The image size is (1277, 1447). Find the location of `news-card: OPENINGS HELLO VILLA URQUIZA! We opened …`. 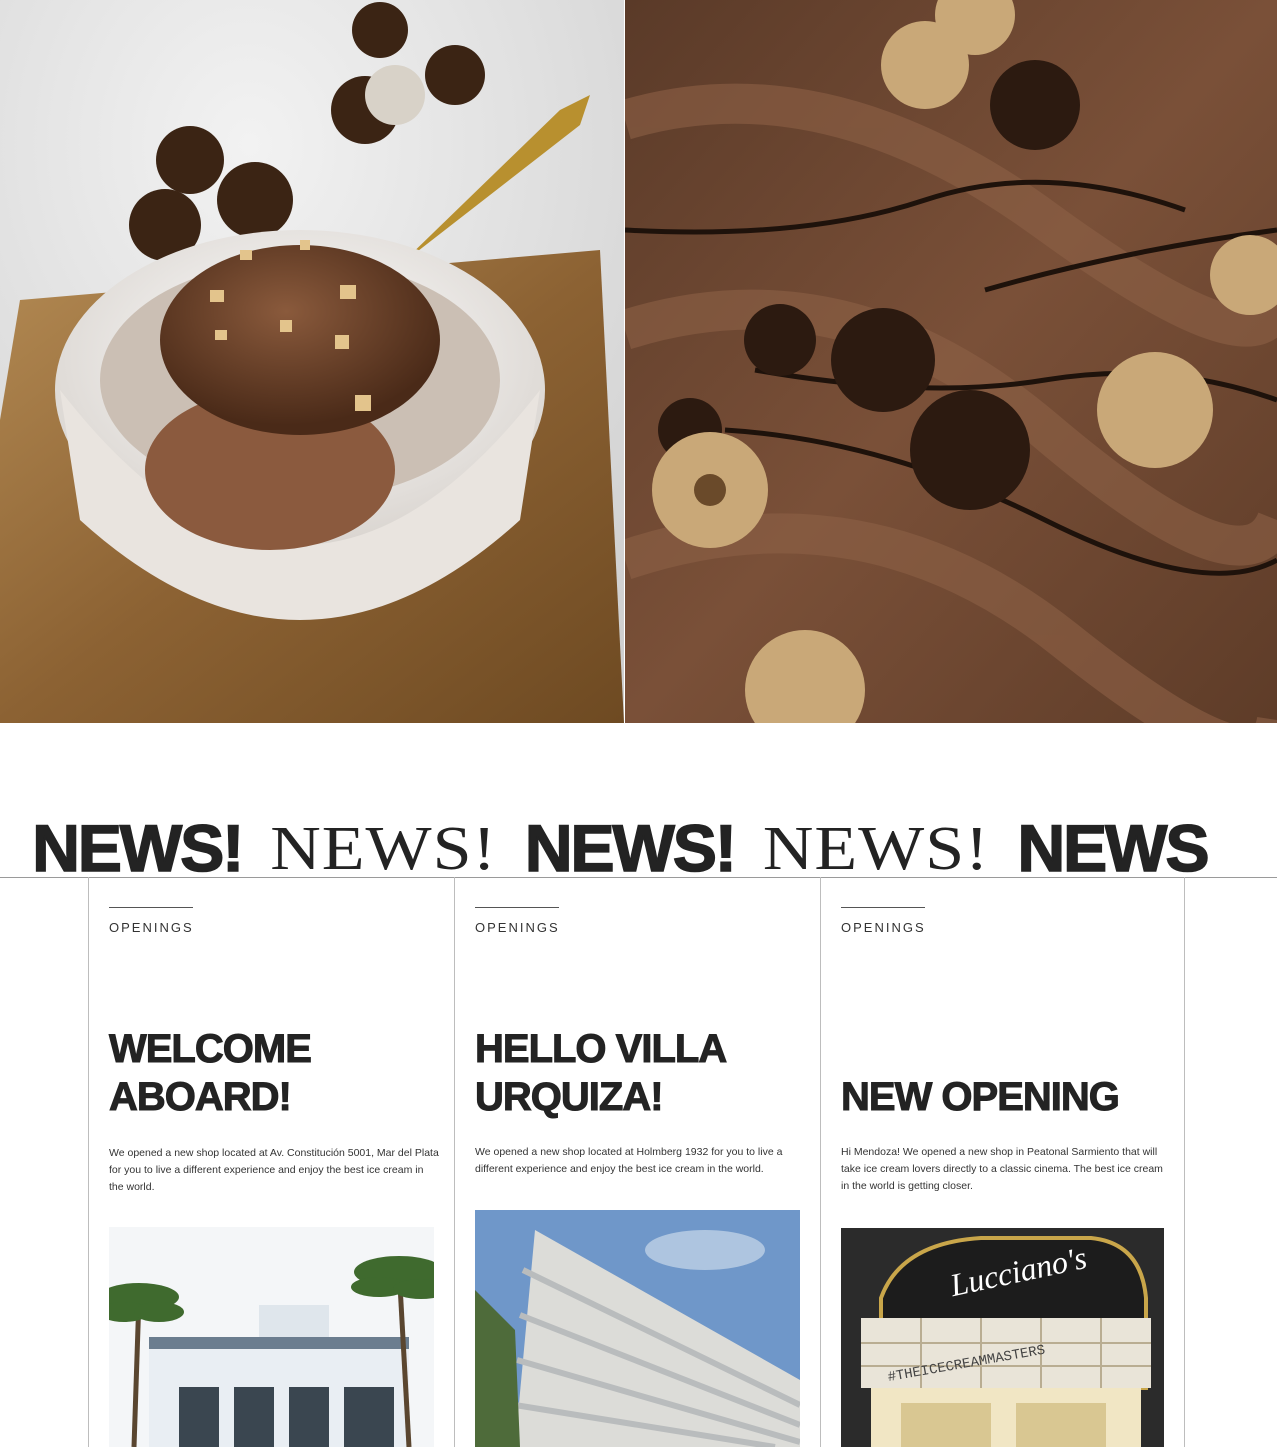

news-card: OPENINGS HELLO VILLA URQUIZA! We opened … is located at coordinates (636, 1162).